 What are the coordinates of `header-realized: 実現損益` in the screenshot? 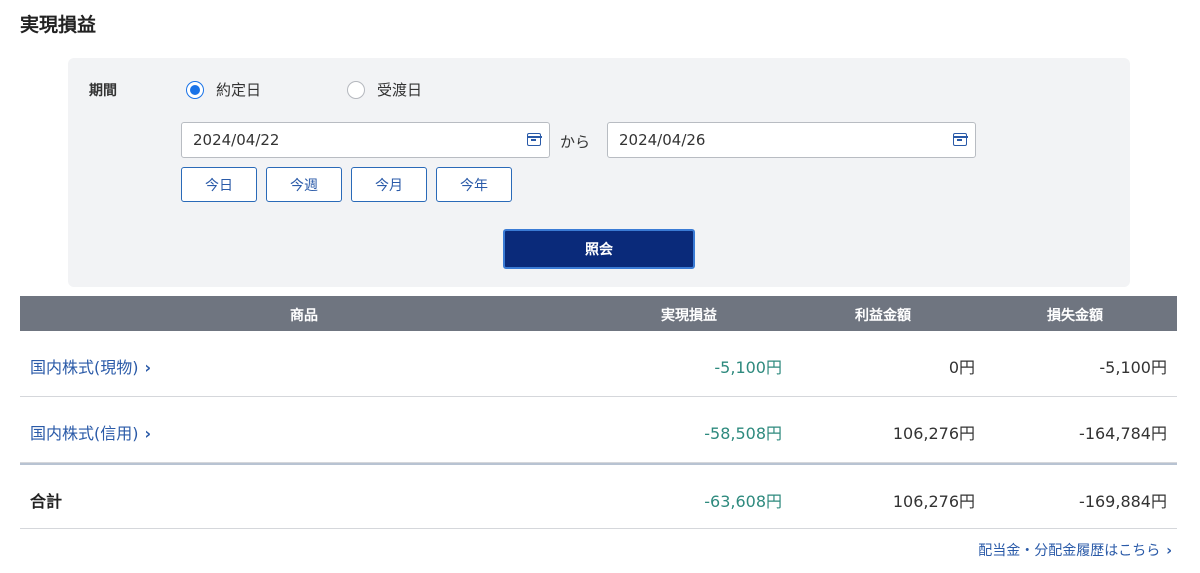 It's located at (689, 316).